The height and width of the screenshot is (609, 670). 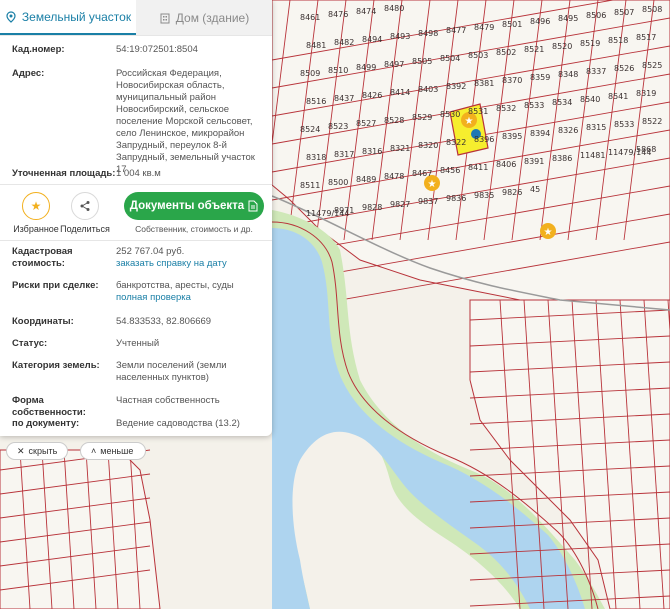 I want to click on parcel-number-label: 8321, so click(x=400, y=148).